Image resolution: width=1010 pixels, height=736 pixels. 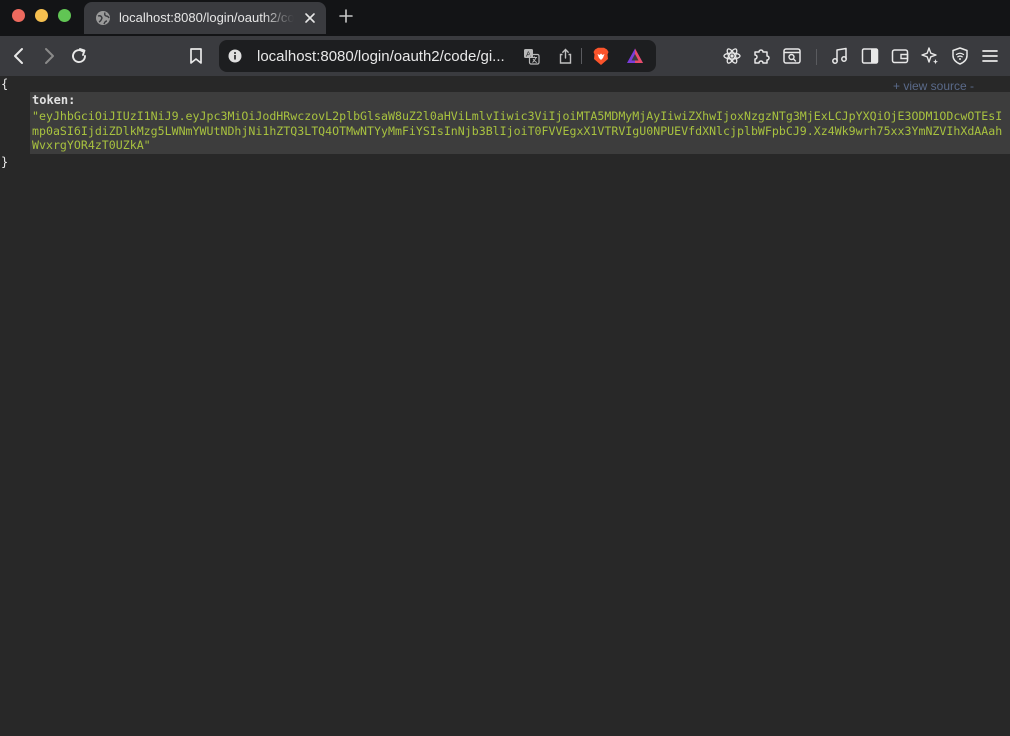 What do you see at coordinates (732, 56) in the screenshot?
I see `react-devtools-icon` at bounding box center [732, 56].